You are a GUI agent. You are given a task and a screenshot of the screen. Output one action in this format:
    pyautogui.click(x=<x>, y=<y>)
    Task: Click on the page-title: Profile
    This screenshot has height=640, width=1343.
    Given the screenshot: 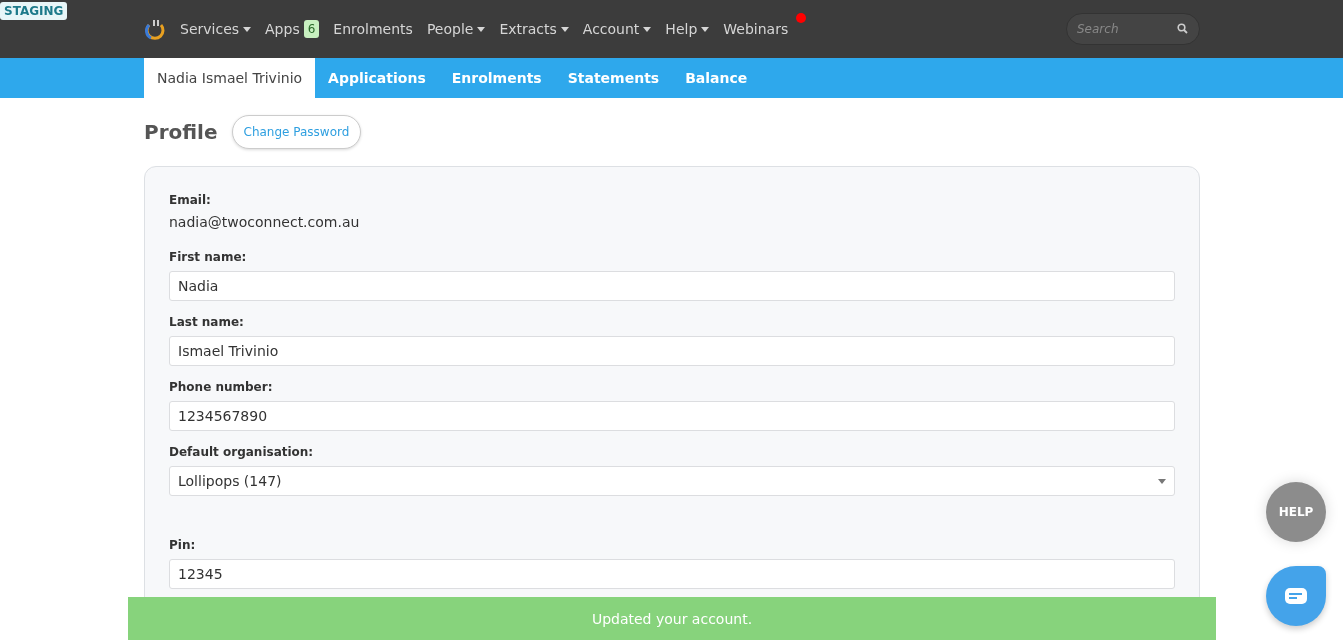 What is the action you would take?
    pyautogui.click(x=181, y=132)
    